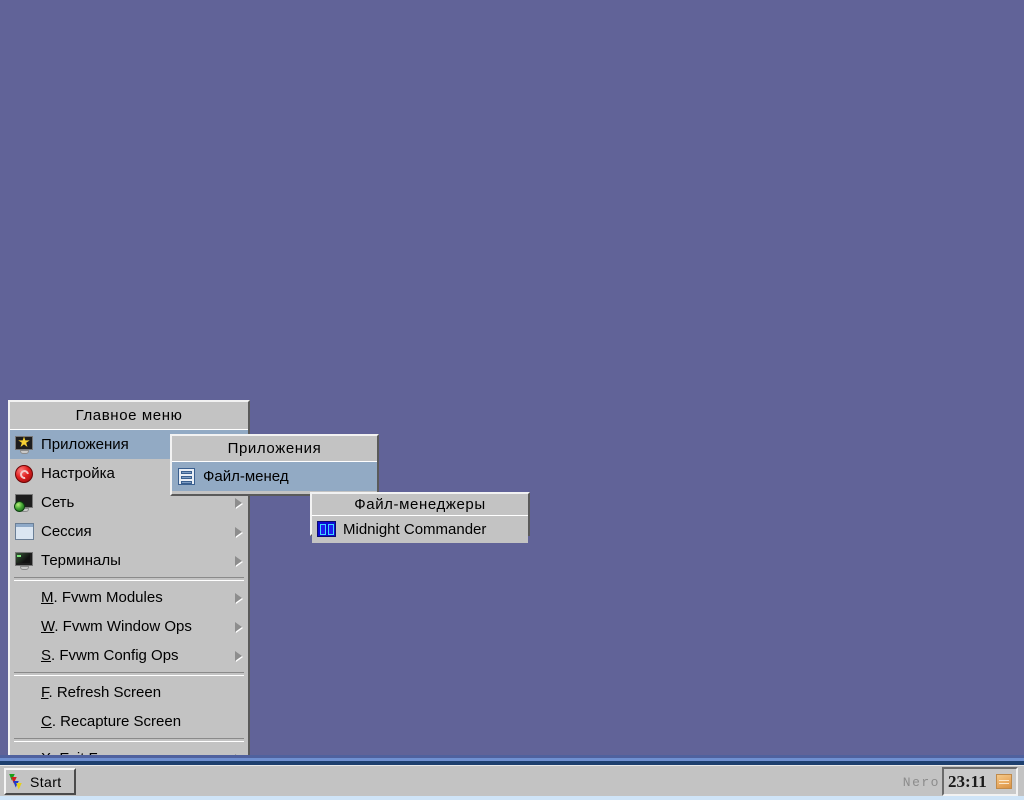  I want to click on menu-item-label: Сеть, so click(58, 502).